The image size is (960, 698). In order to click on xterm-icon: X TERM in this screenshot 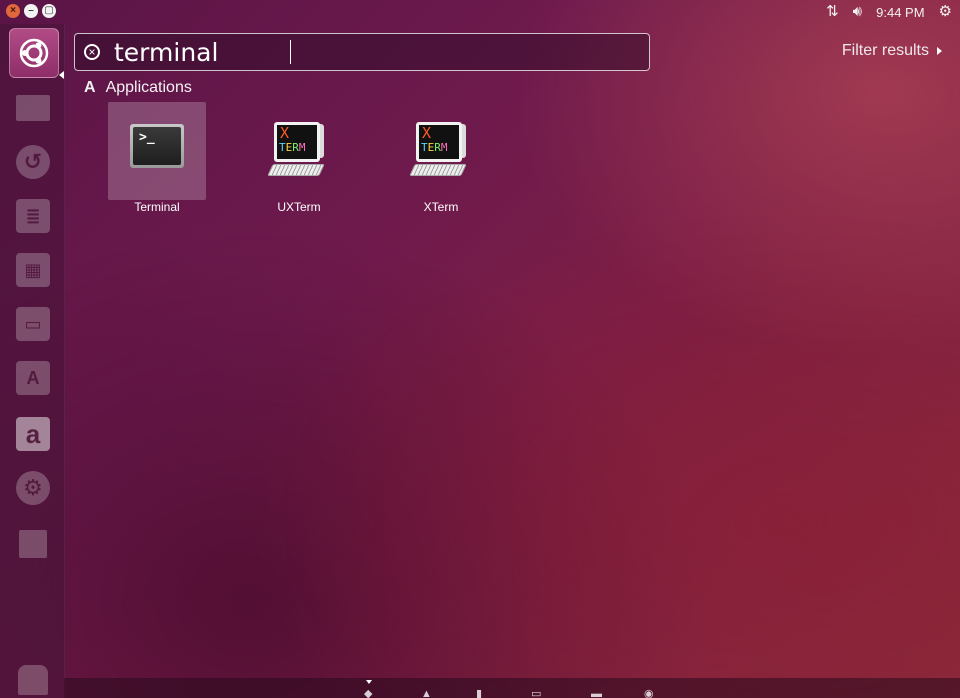, I will do `click(440, 150)`.